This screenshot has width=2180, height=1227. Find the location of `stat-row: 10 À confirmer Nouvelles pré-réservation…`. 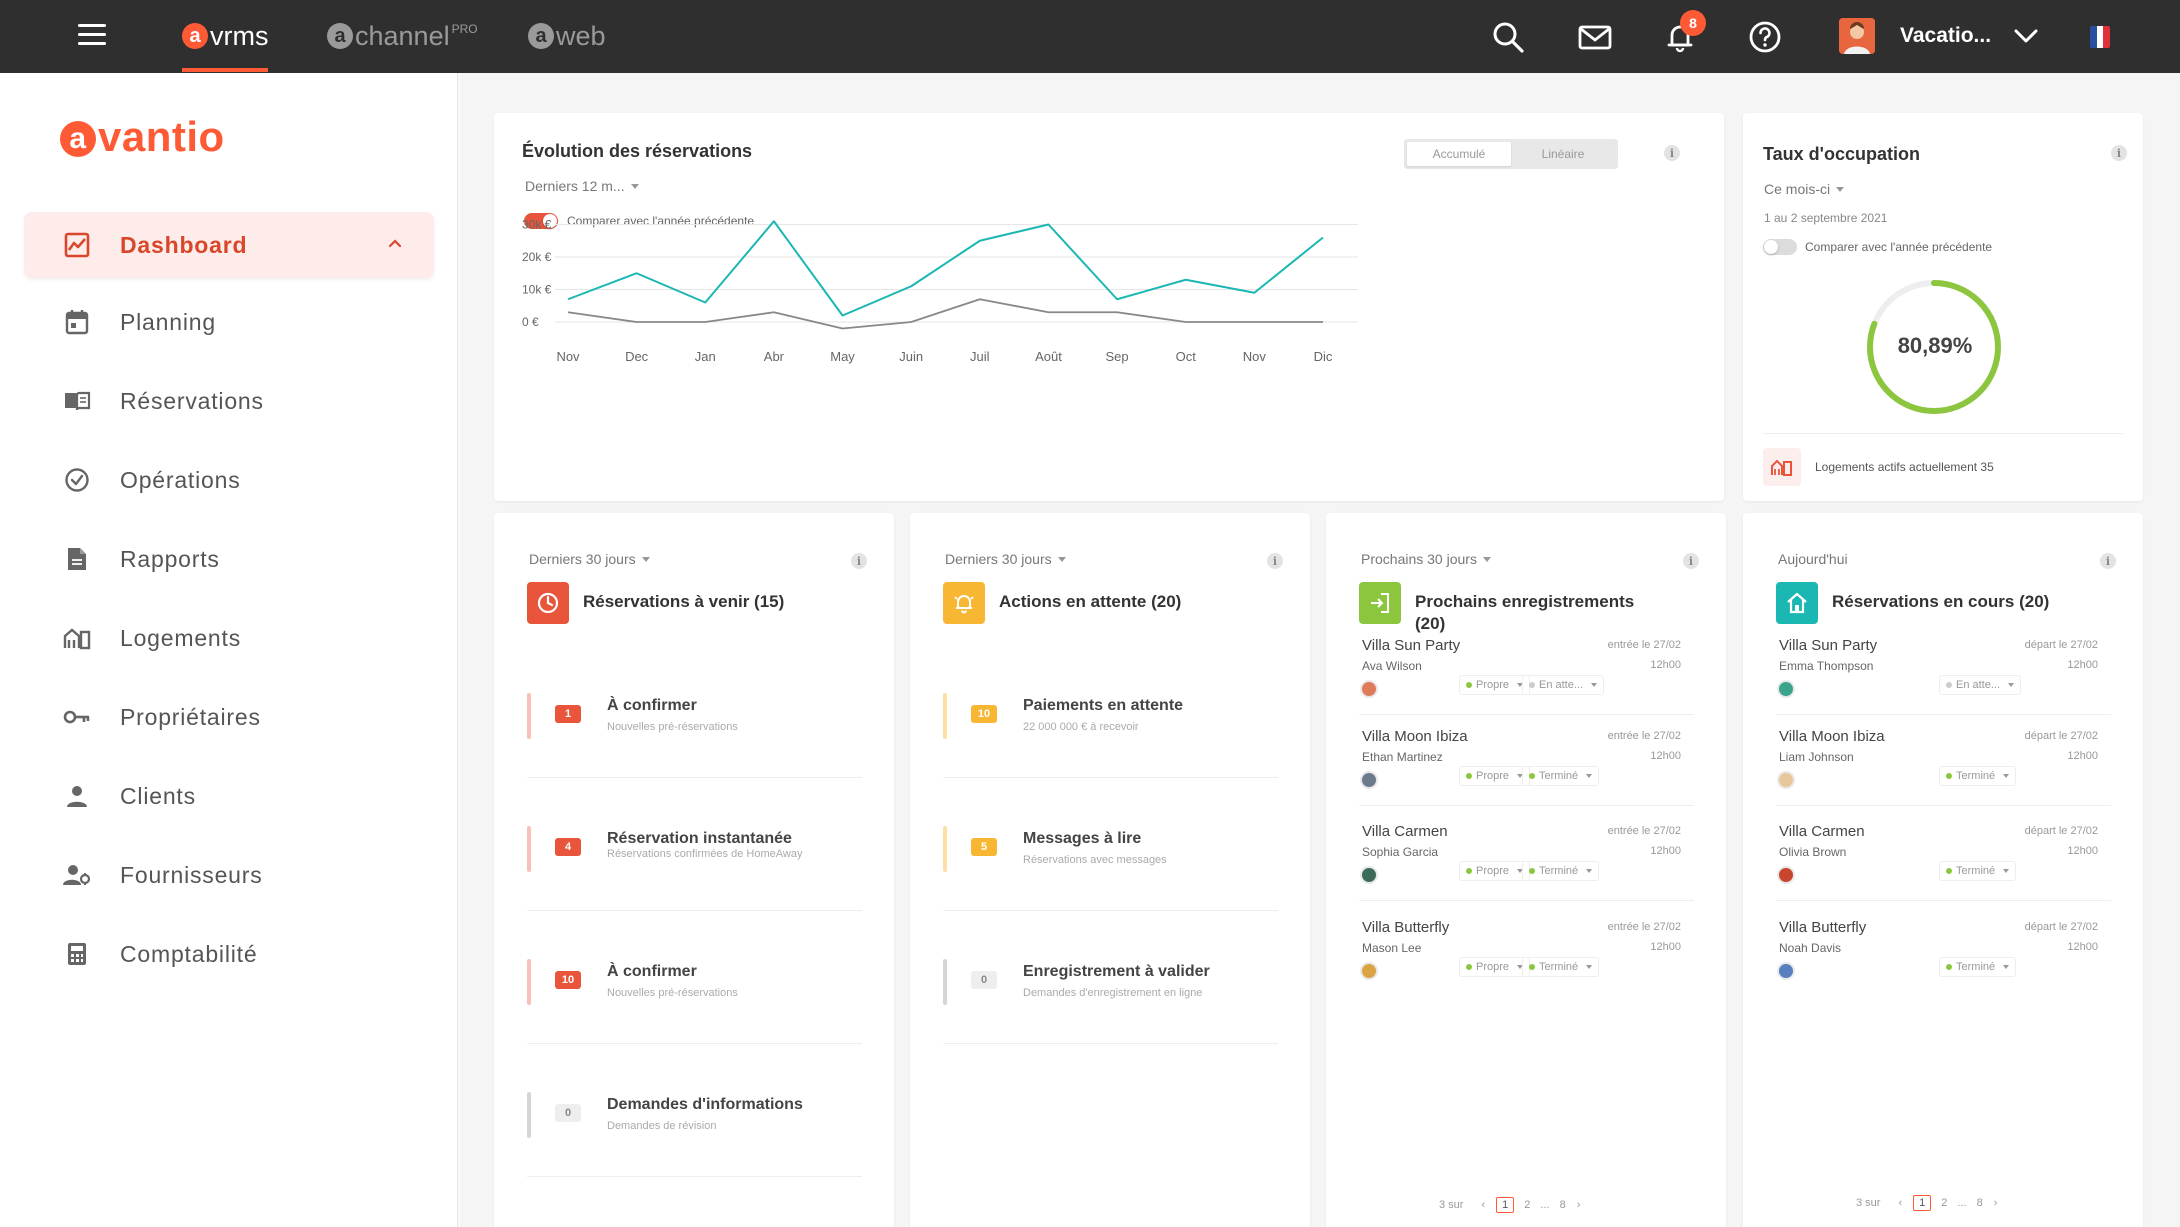

stat-row: 10 À confirmer Nouvelles pré-réservation… is located at coordinates (692, 1024).